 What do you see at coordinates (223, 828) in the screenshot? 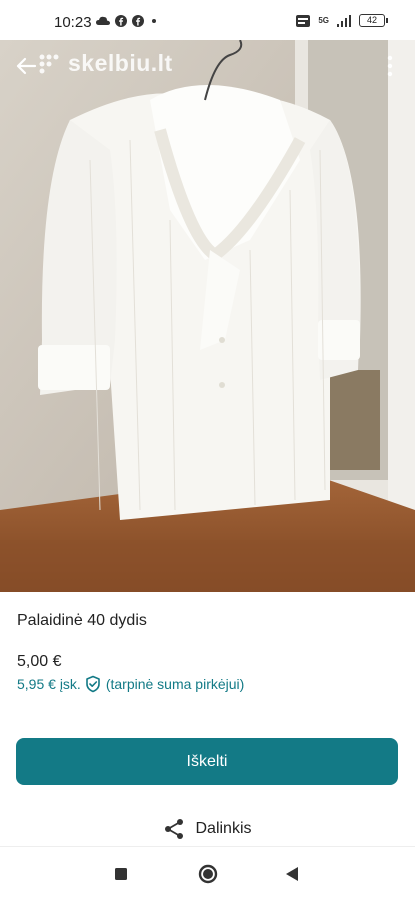
I see `share-label: Dalinkis` at bounding box center [223, 828].